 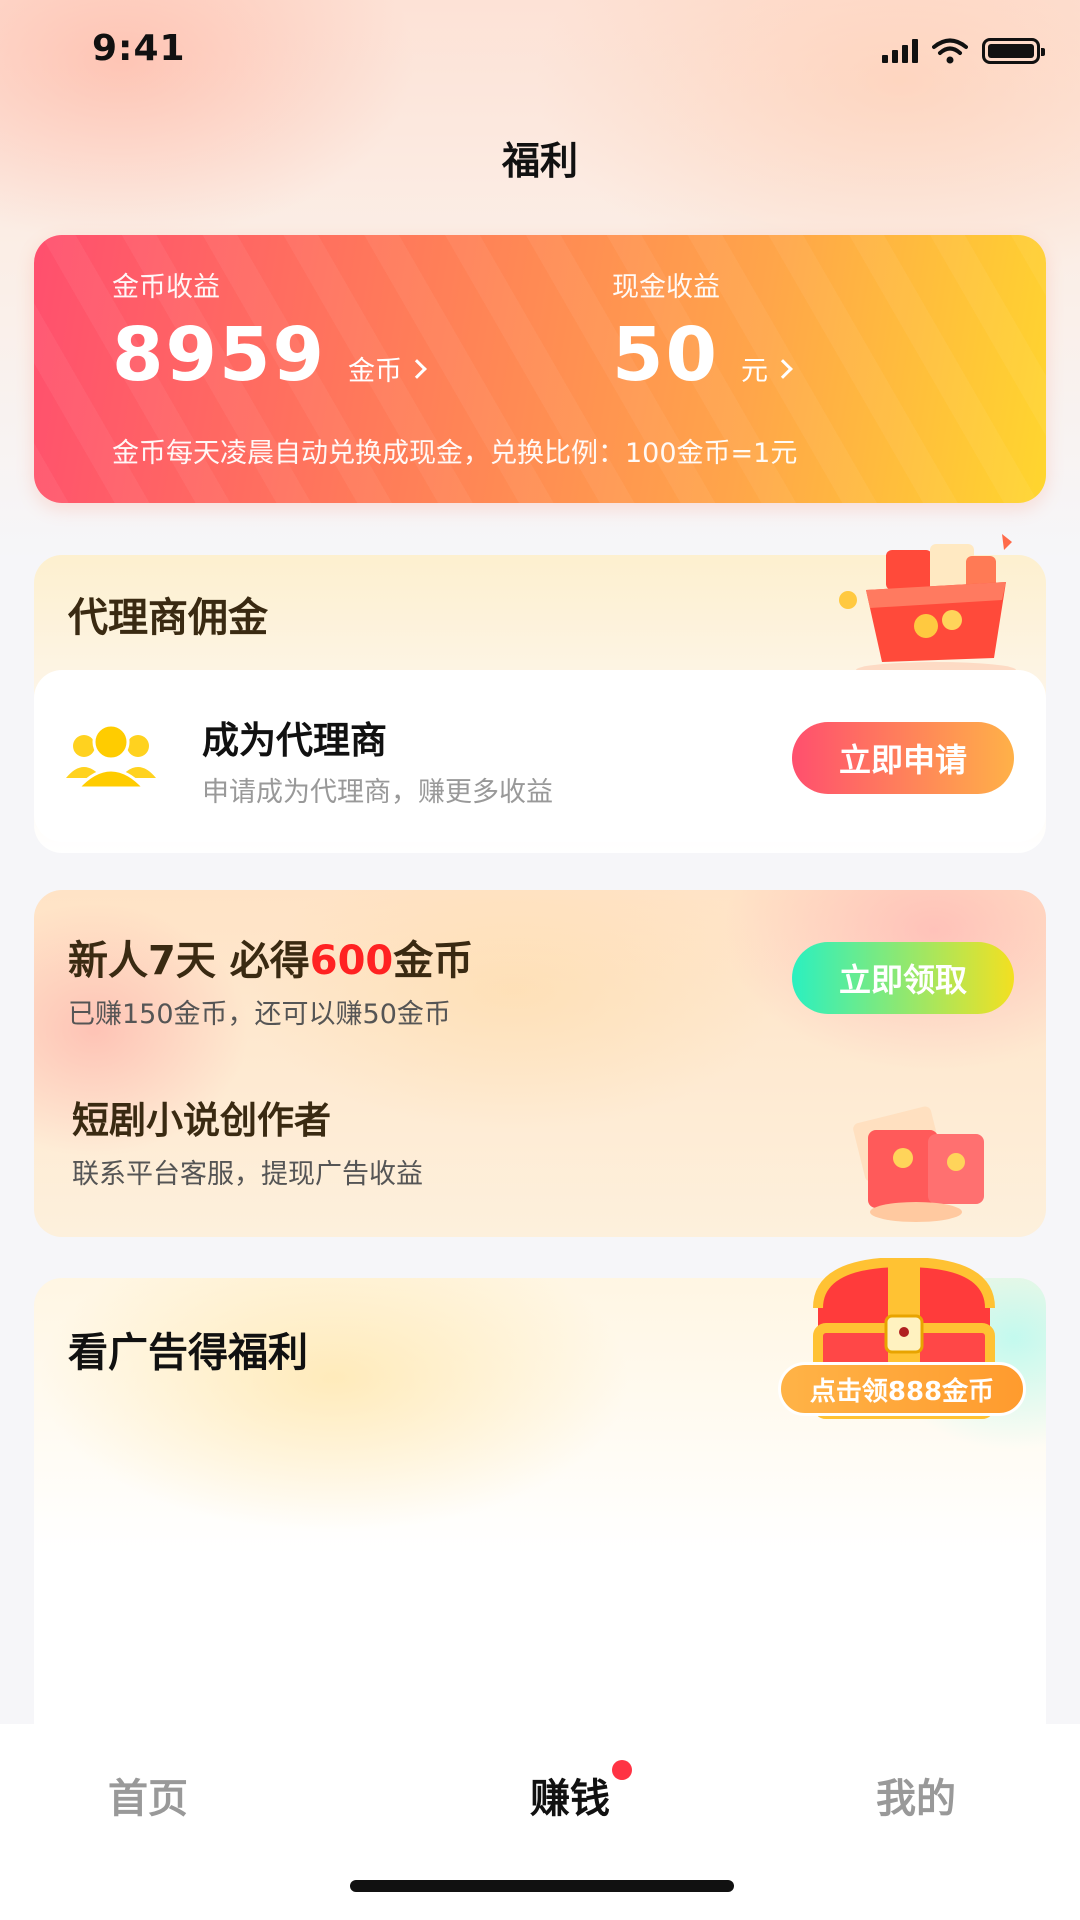 I want to click on status-icons, so click(x=963, y=51).